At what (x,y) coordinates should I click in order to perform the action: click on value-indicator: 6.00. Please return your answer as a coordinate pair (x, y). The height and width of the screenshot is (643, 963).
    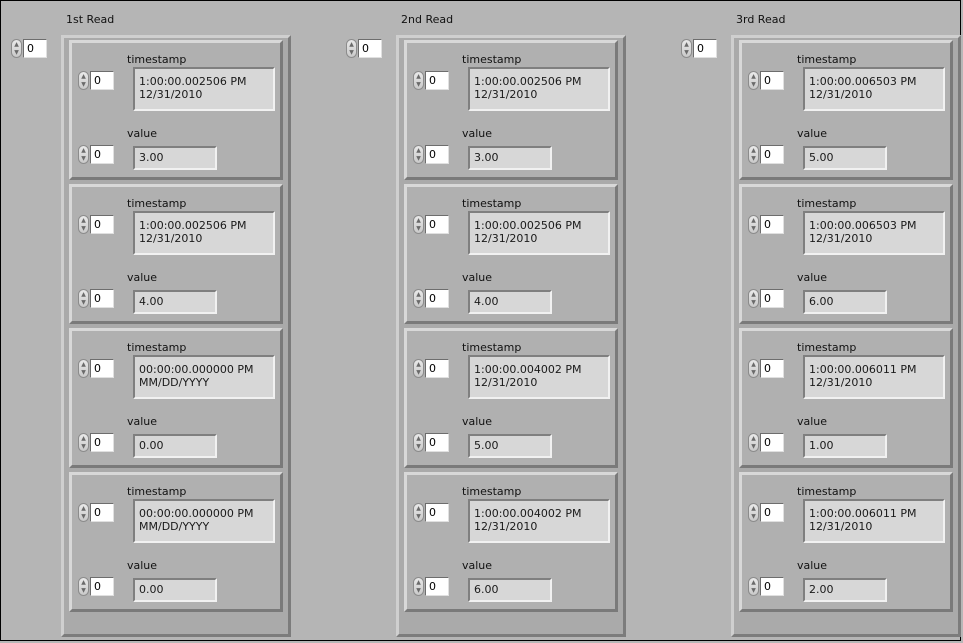
    Looking at the image, I should click on (845, 302).